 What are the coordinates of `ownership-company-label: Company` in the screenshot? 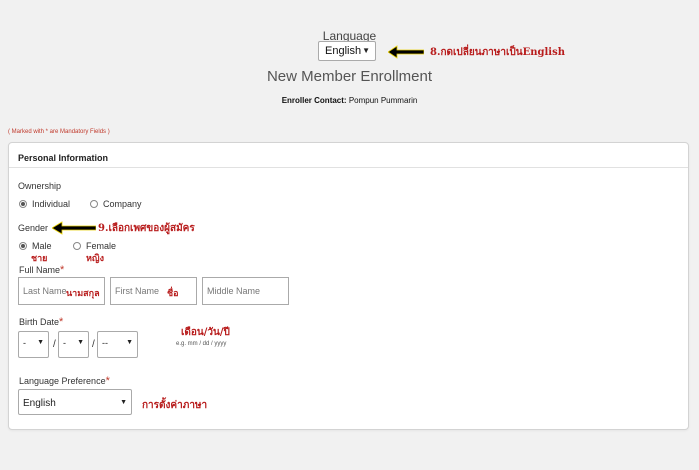 It's located at (122, 204).